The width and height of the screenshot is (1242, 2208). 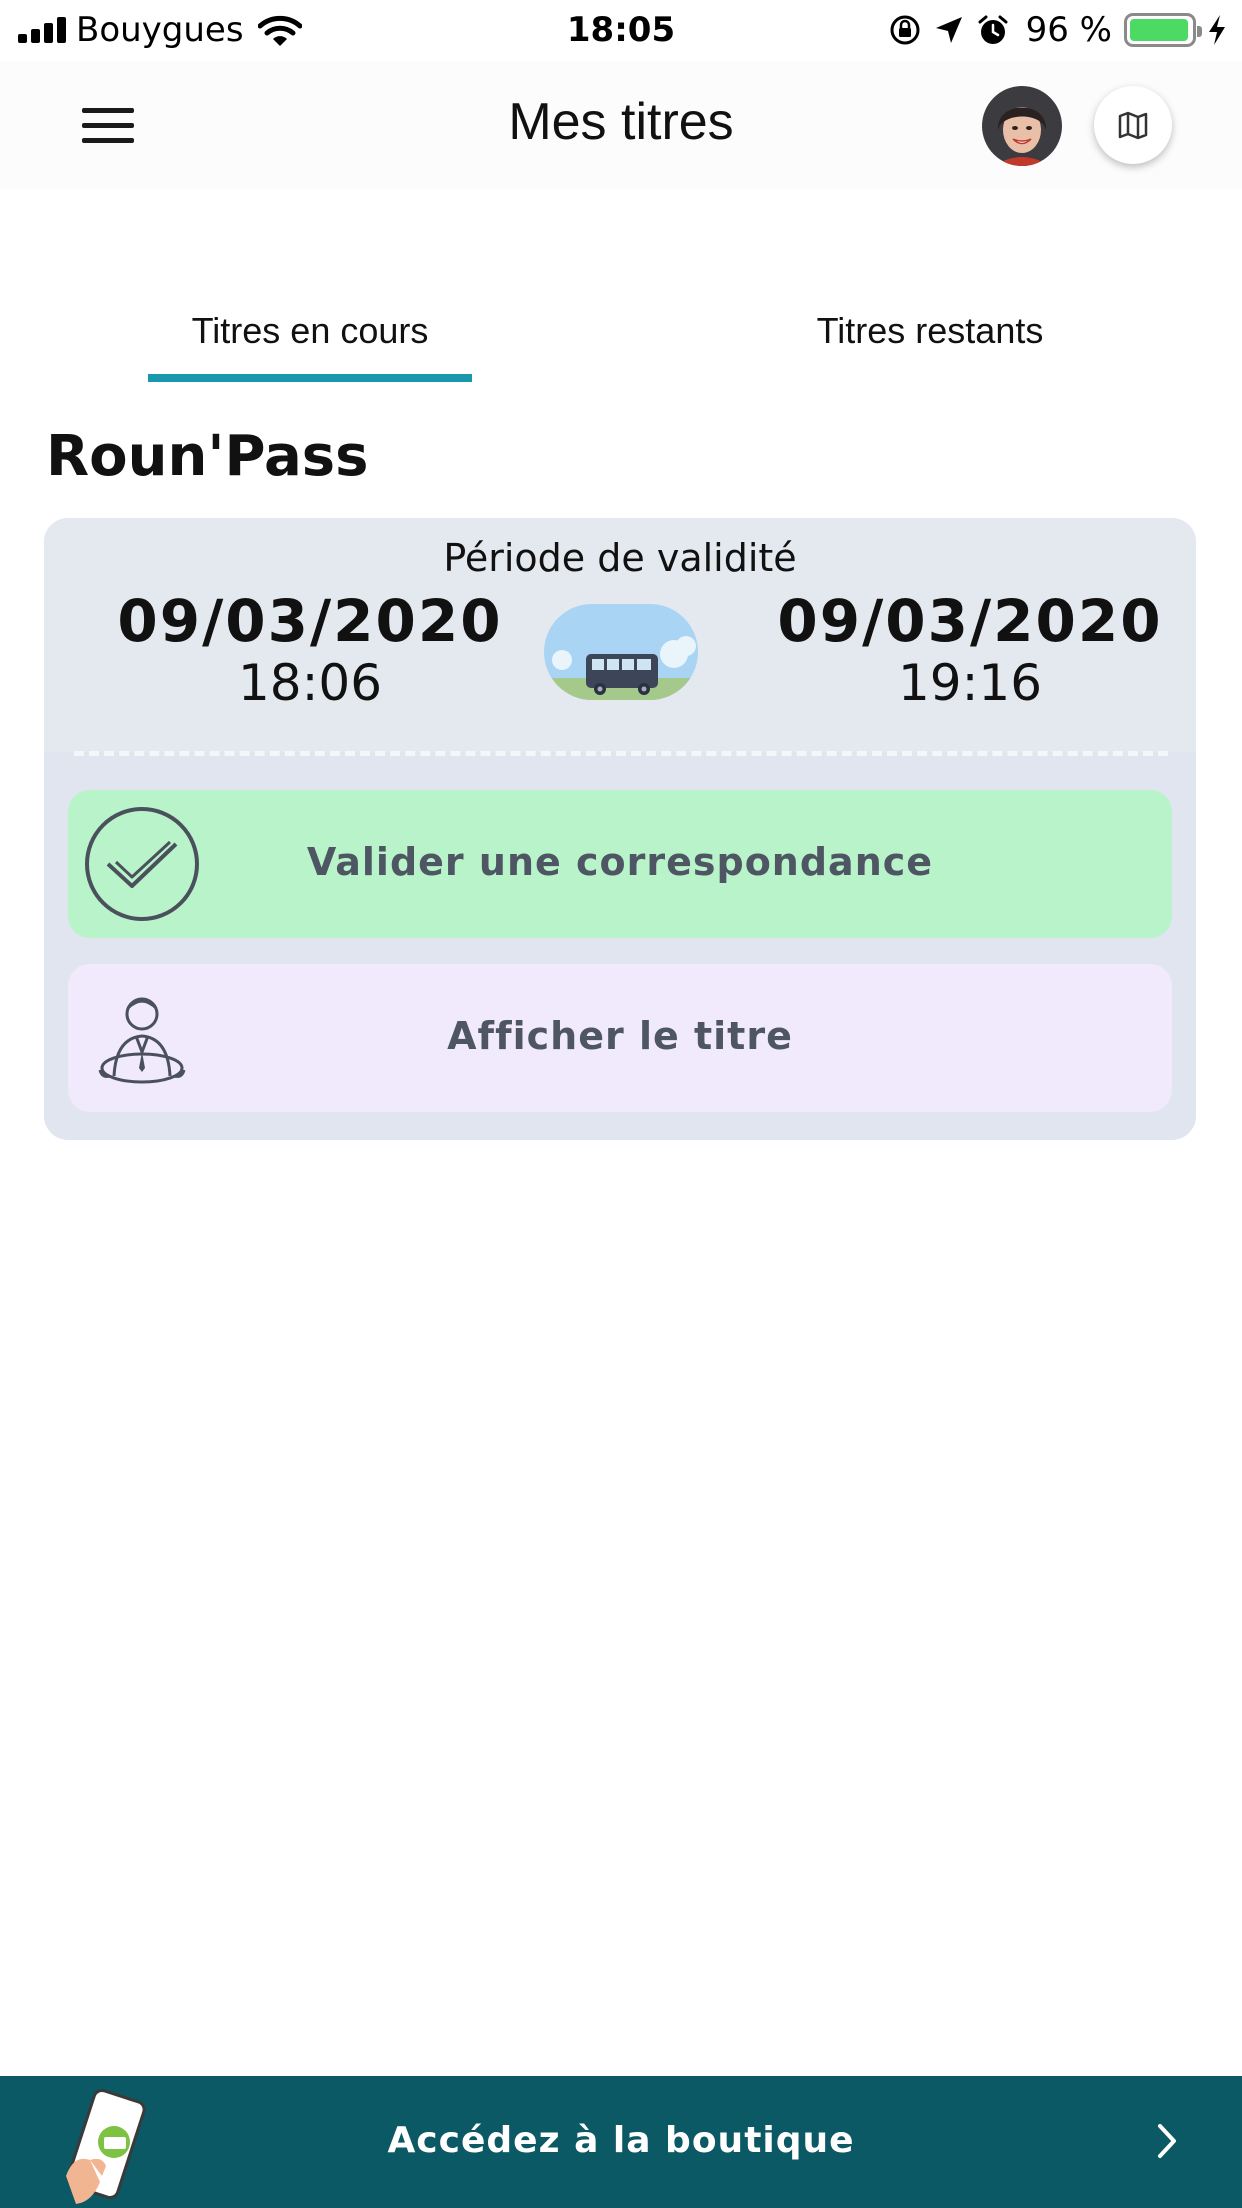 I want to click on battery-icon, so click(x=1163, y=30).